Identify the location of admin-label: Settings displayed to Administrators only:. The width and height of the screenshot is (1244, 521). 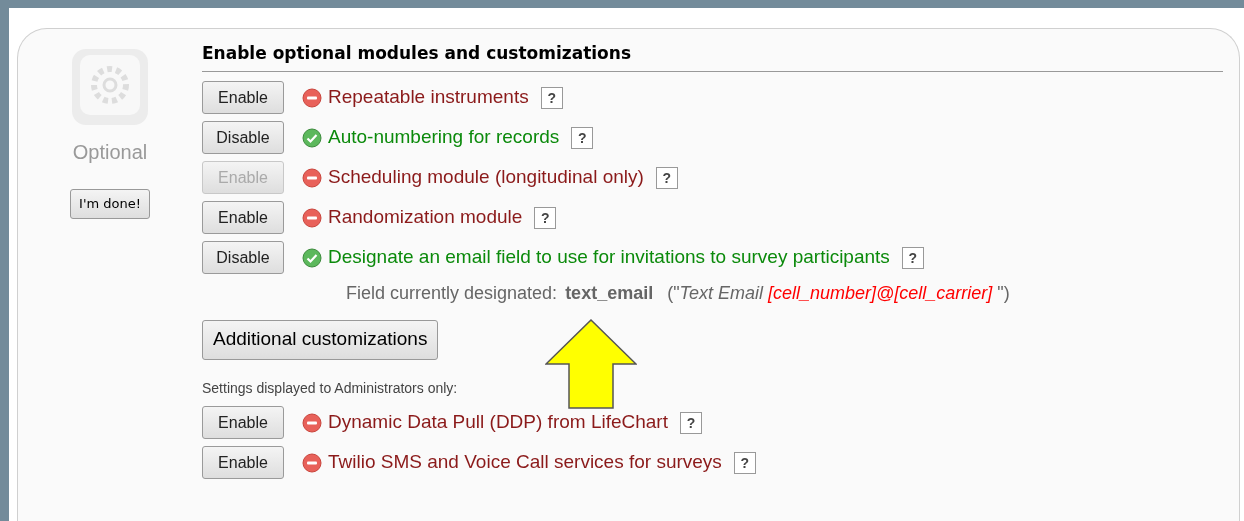
(330, 388).